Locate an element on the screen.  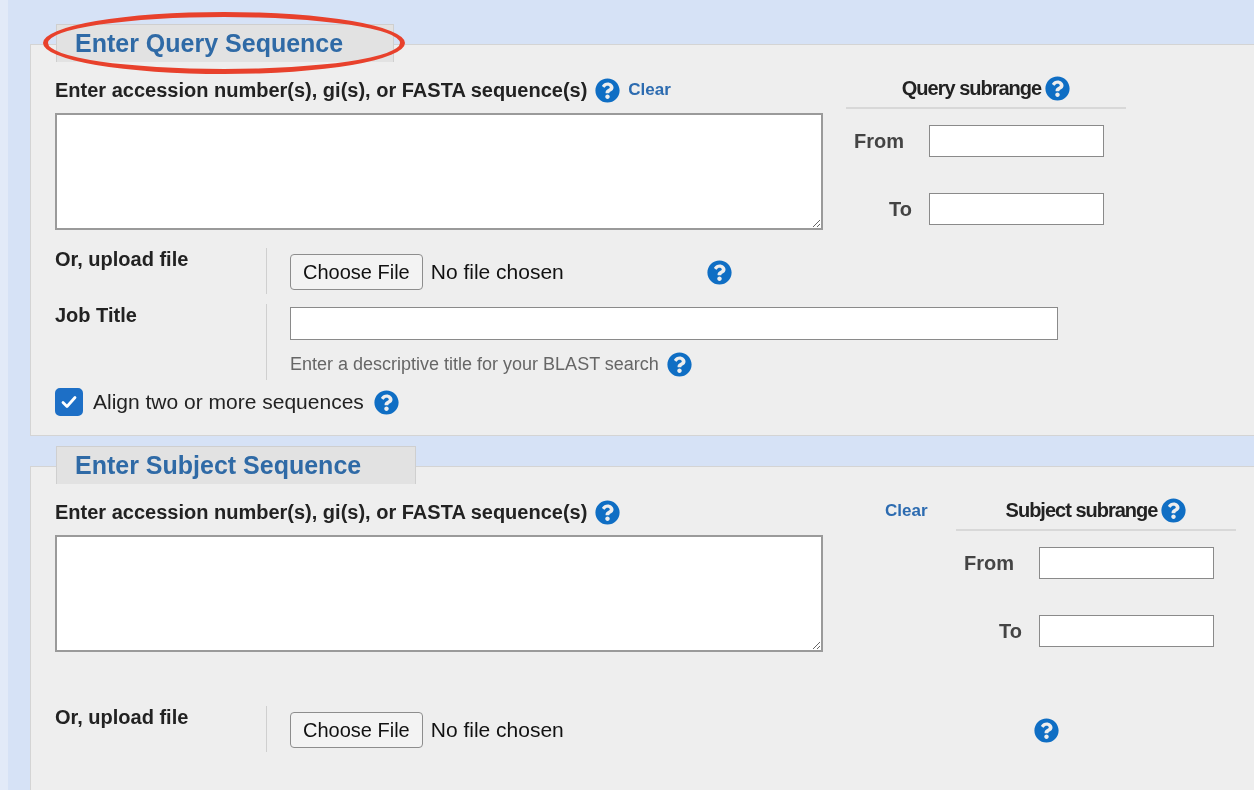
check-icon is located at coordinates (69, 402).